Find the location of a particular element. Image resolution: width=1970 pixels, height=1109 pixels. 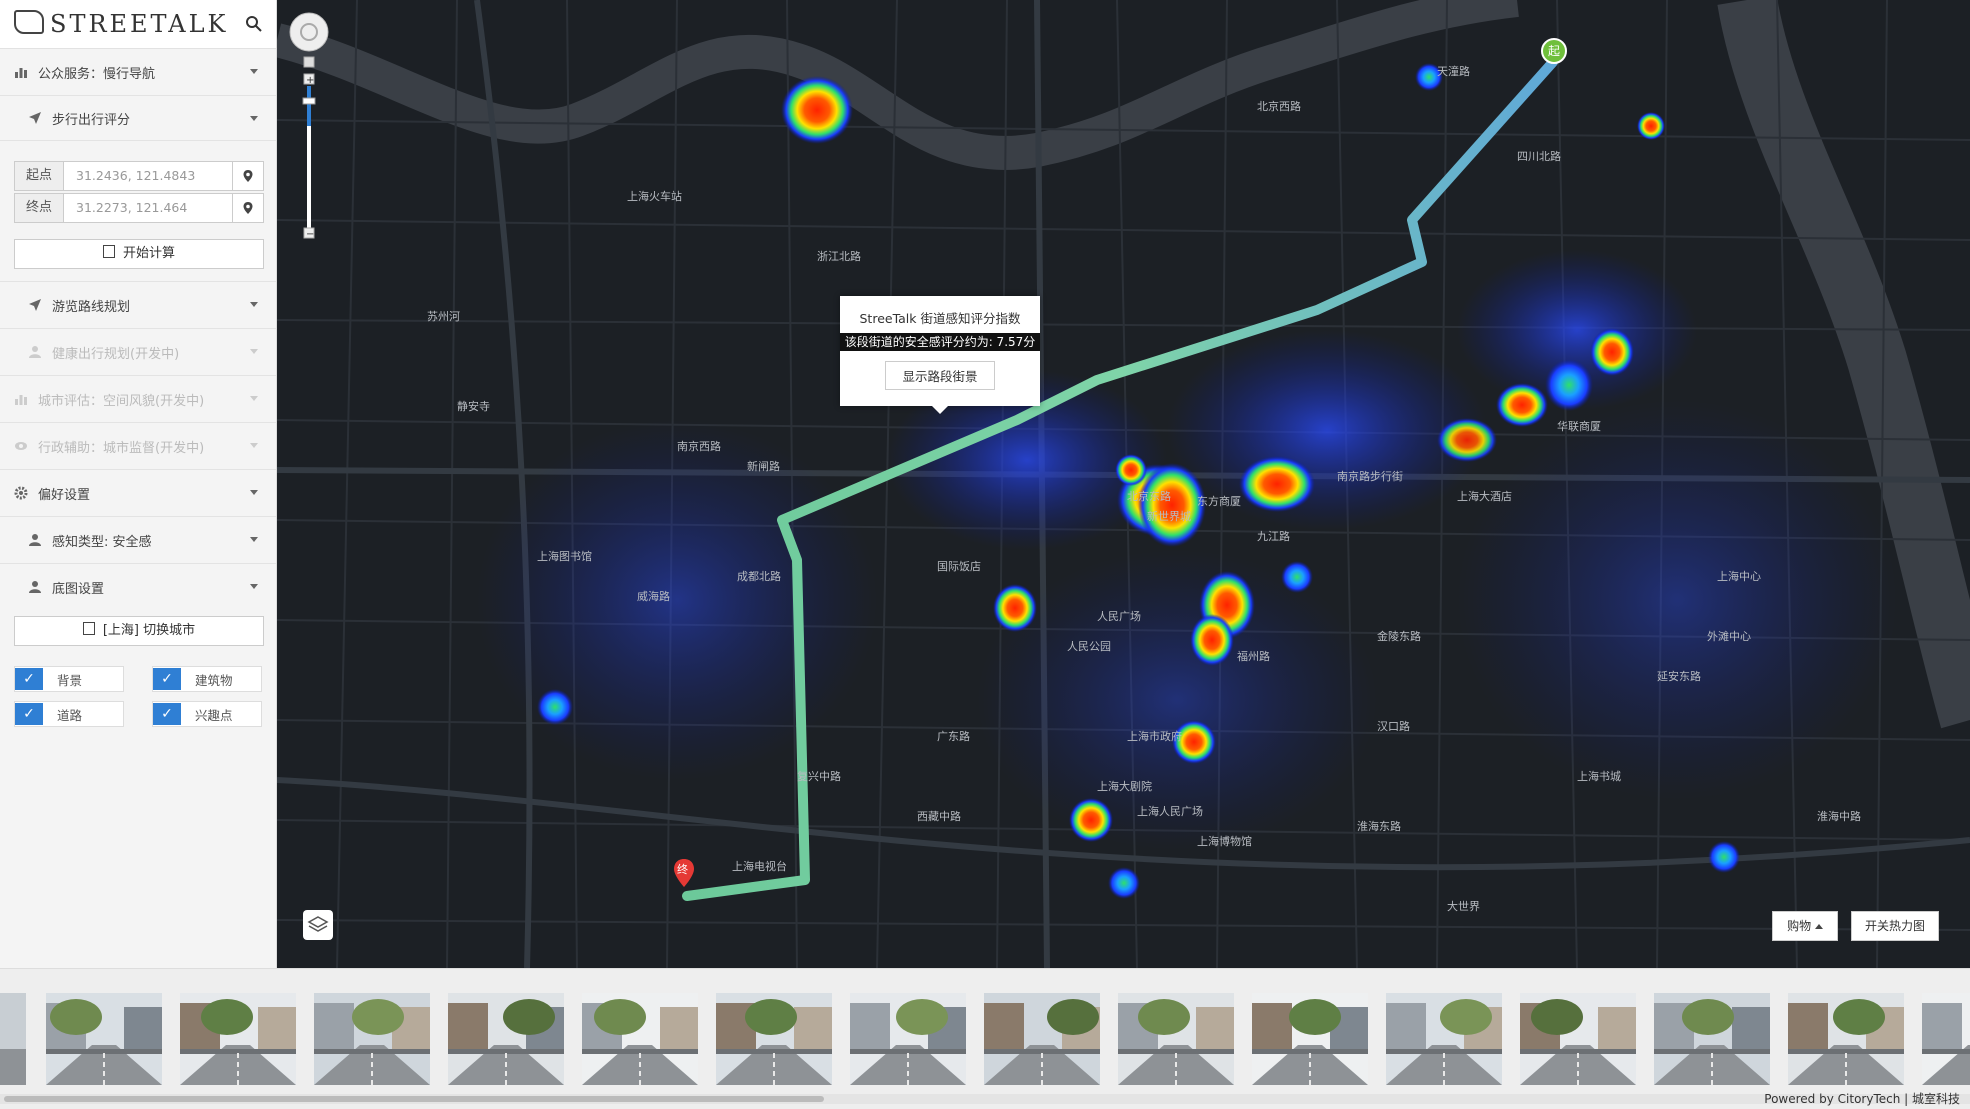

credit-text: Powered by CitoryTech | 城室科技 is located at coordinates (1862, 1099).